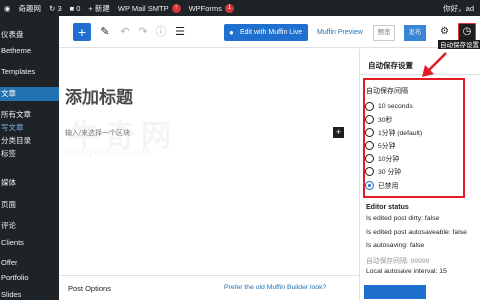 This screenshot has width=480, height=300. Describe the element at coordinates (29, 294) in the screenshot. I see `sidebar-item-slides: Slides` at that location.